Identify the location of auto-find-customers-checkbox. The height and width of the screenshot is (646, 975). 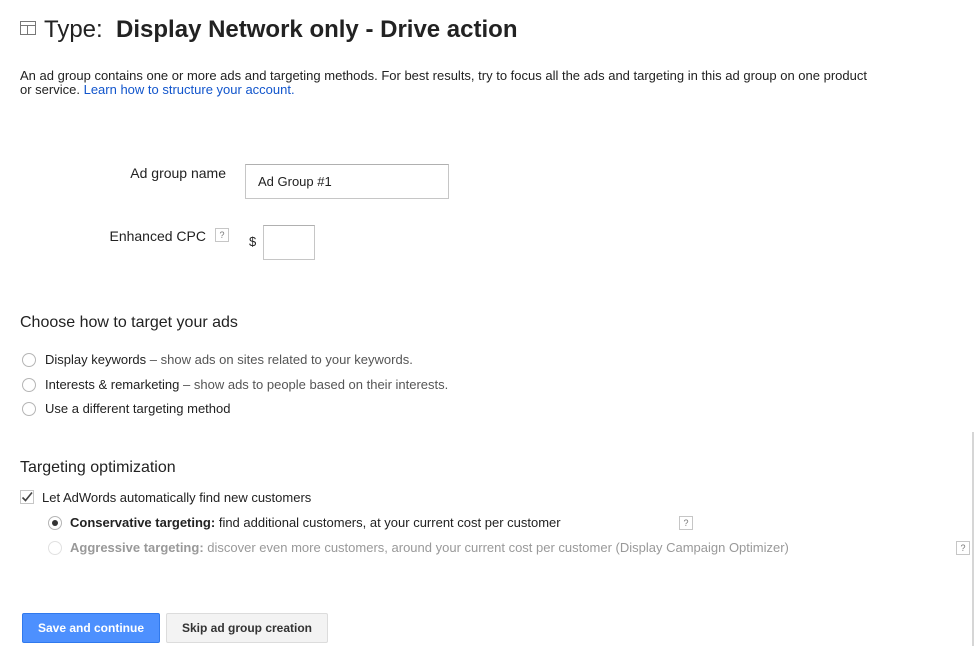
(27, 497).